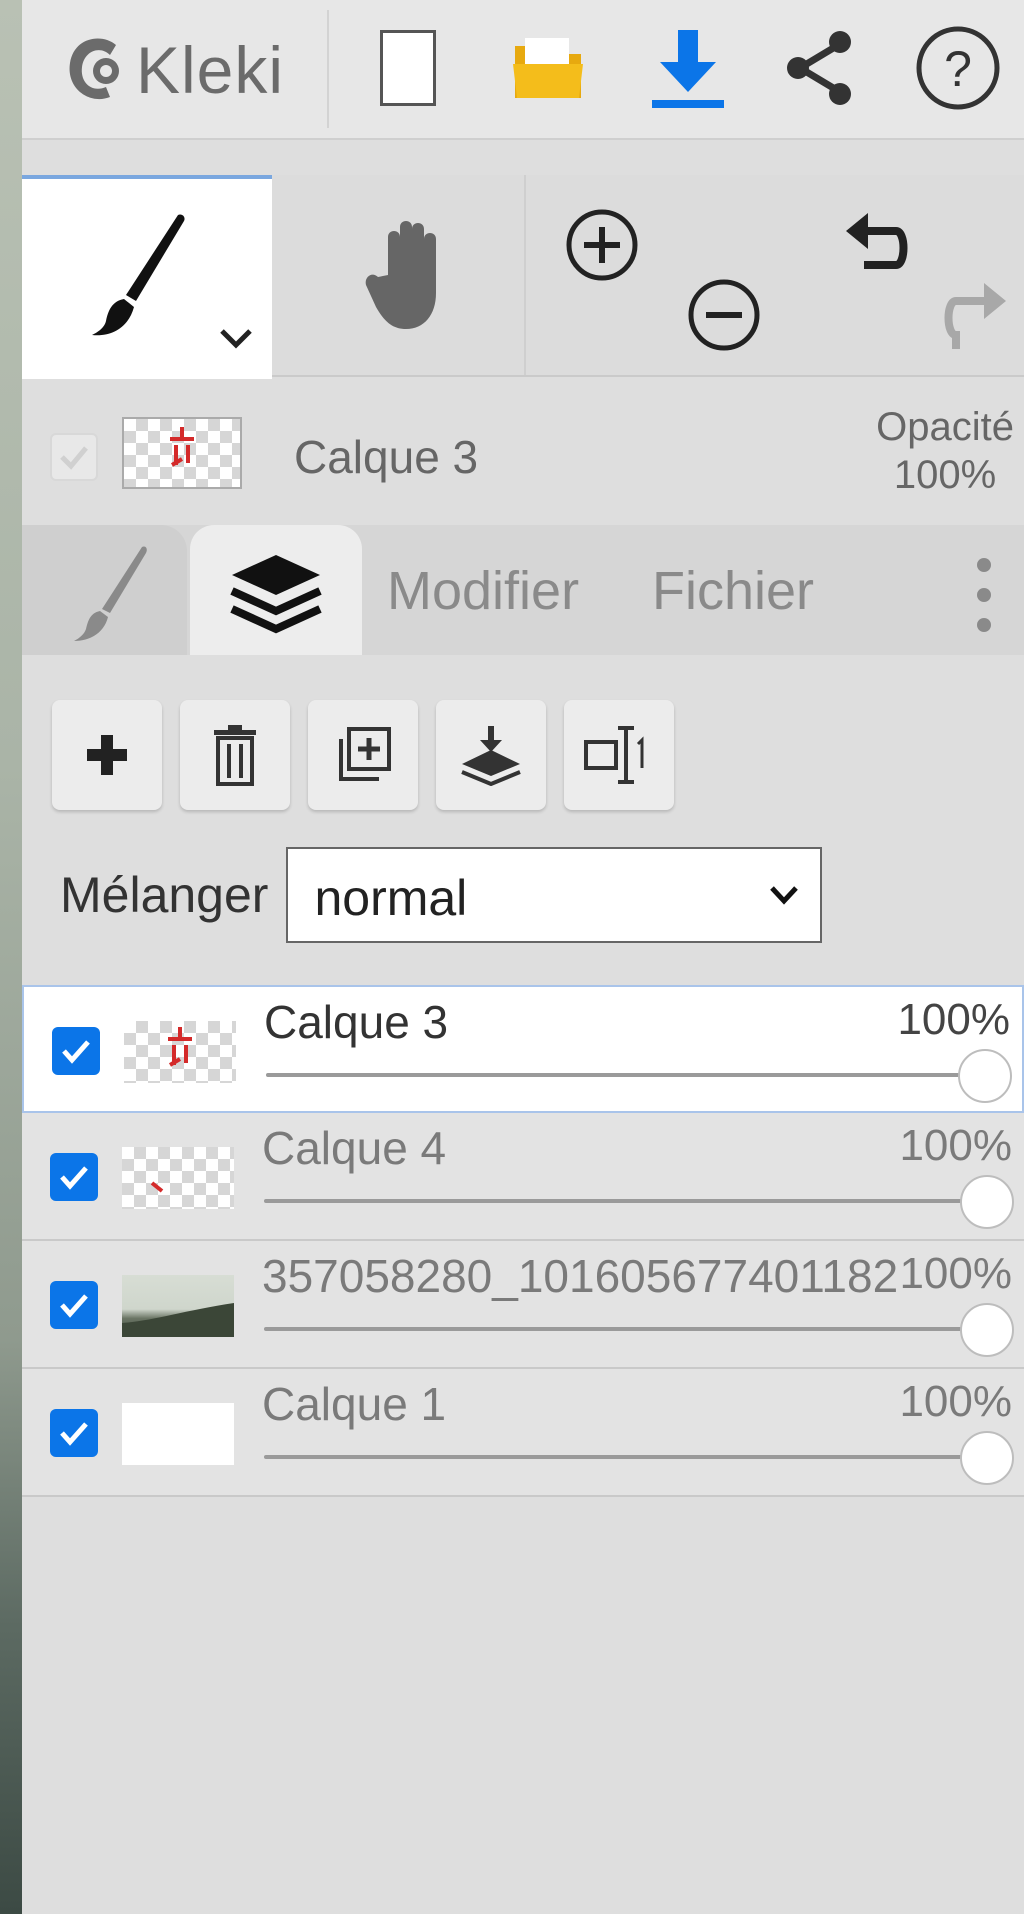 The width and height of the screenshot is (1024, 1914). I want to click on zoom-out-button, so click(724, 315).